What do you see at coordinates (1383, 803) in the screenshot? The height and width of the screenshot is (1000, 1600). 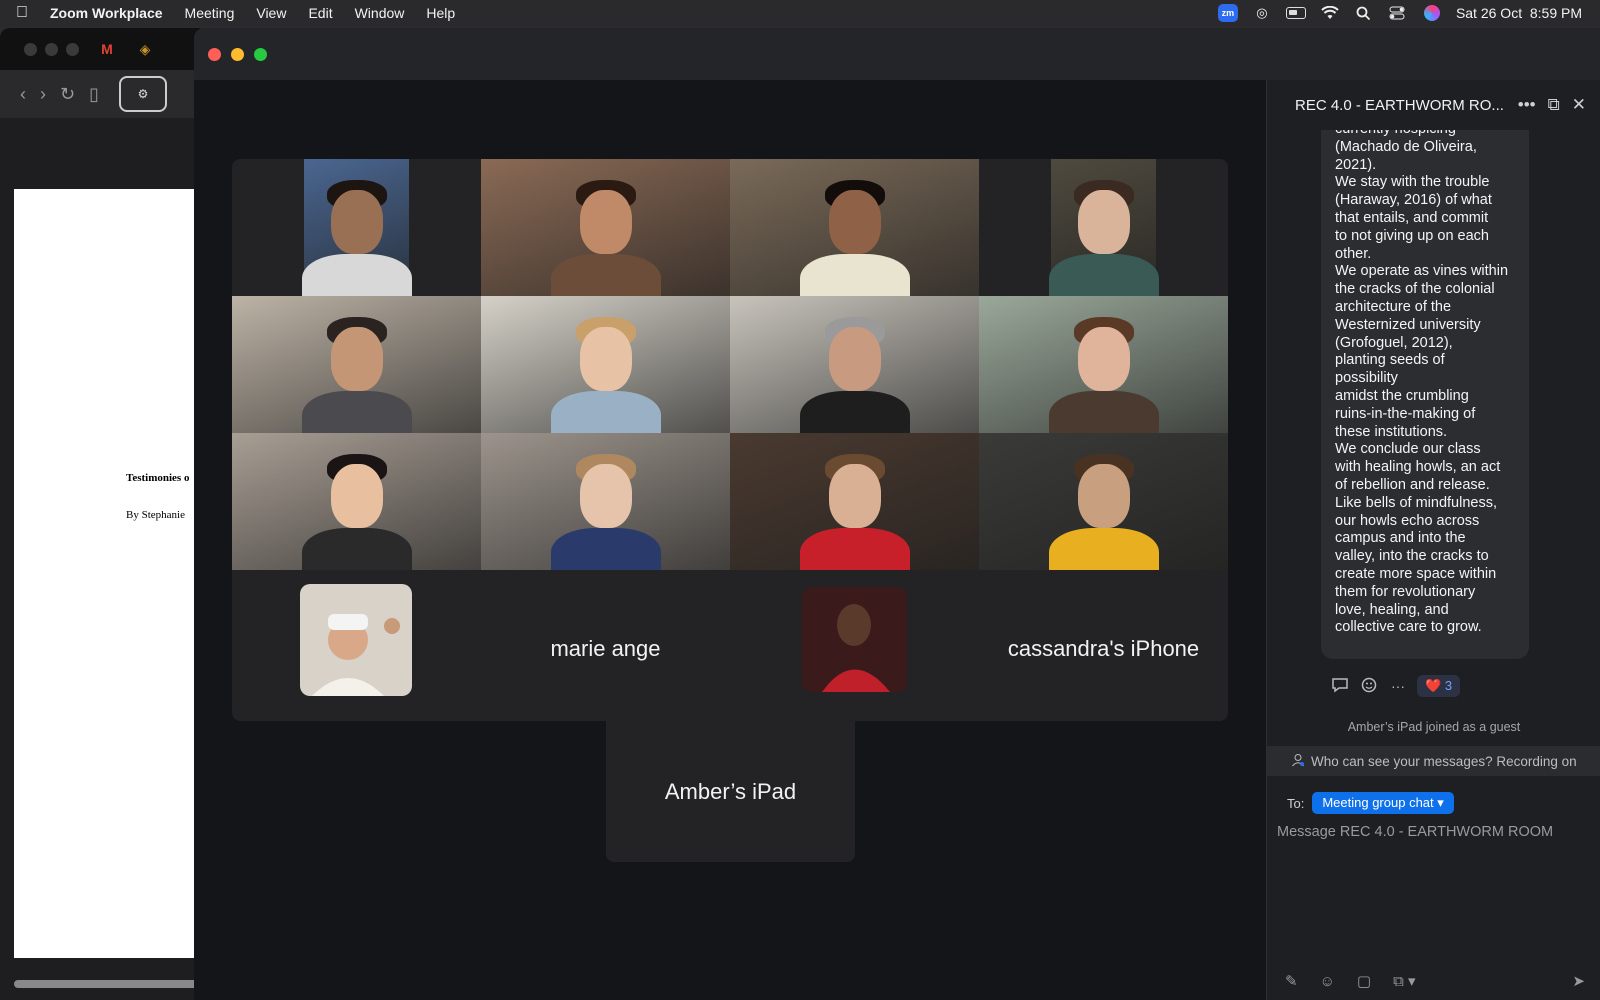 I see `recipient-select: Meeting group chat ▾` at bounding box center [1383, 803].